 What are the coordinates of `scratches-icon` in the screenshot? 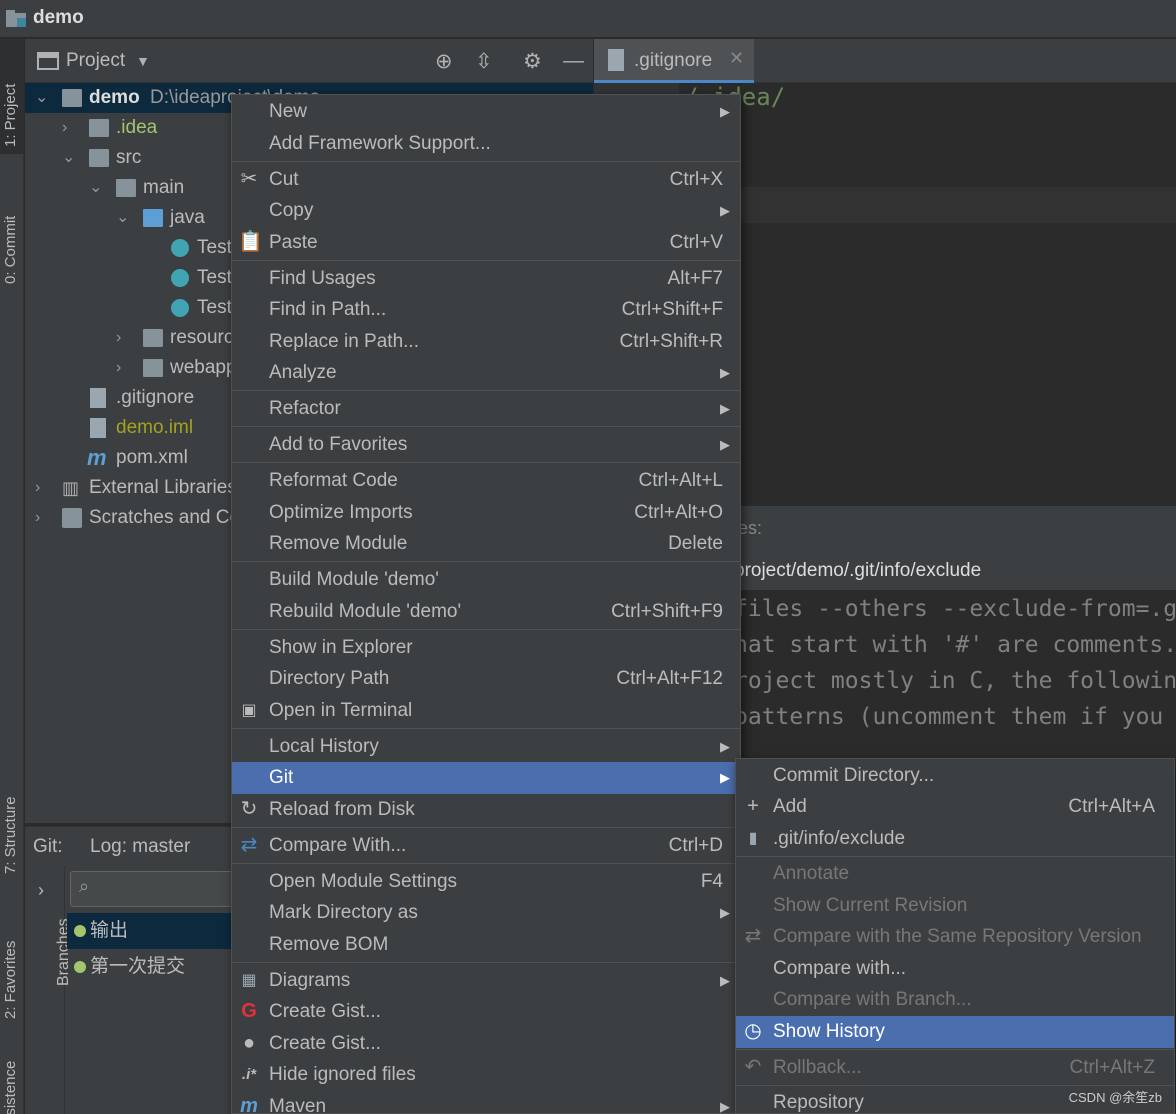 It's located at (72, 518).